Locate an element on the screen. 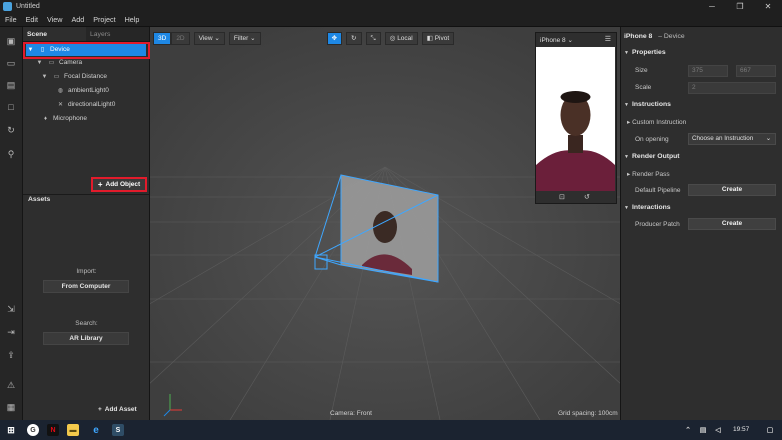 The width and height of the screenshot is (782, 440). tree-item-label: Microphone is located at coordinates (70, 118).